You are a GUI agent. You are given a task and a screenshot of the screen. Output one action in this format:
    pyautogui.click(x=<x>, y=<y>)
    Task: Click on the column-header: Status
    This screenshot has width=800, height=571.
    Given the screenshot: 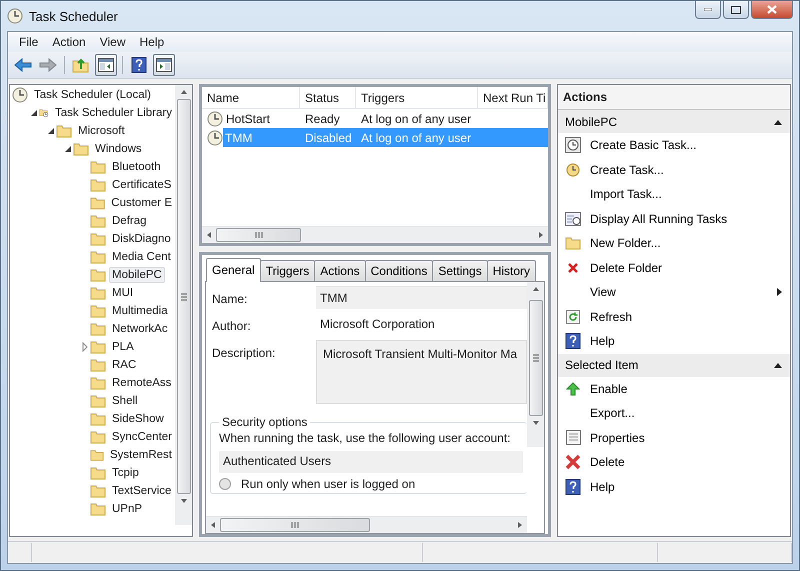 What is the action you would take?
    pyautogui.click(x=328, y=98)
    